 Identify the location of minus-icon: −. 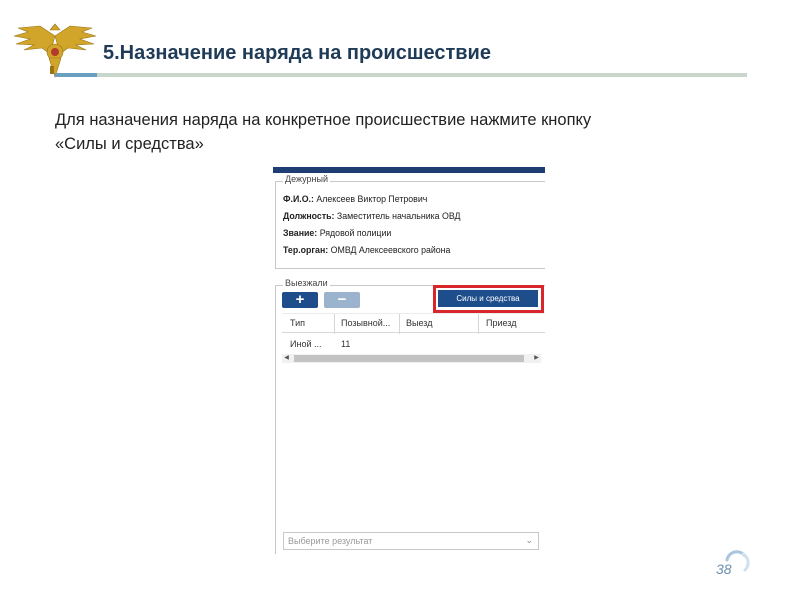
(342, 299).